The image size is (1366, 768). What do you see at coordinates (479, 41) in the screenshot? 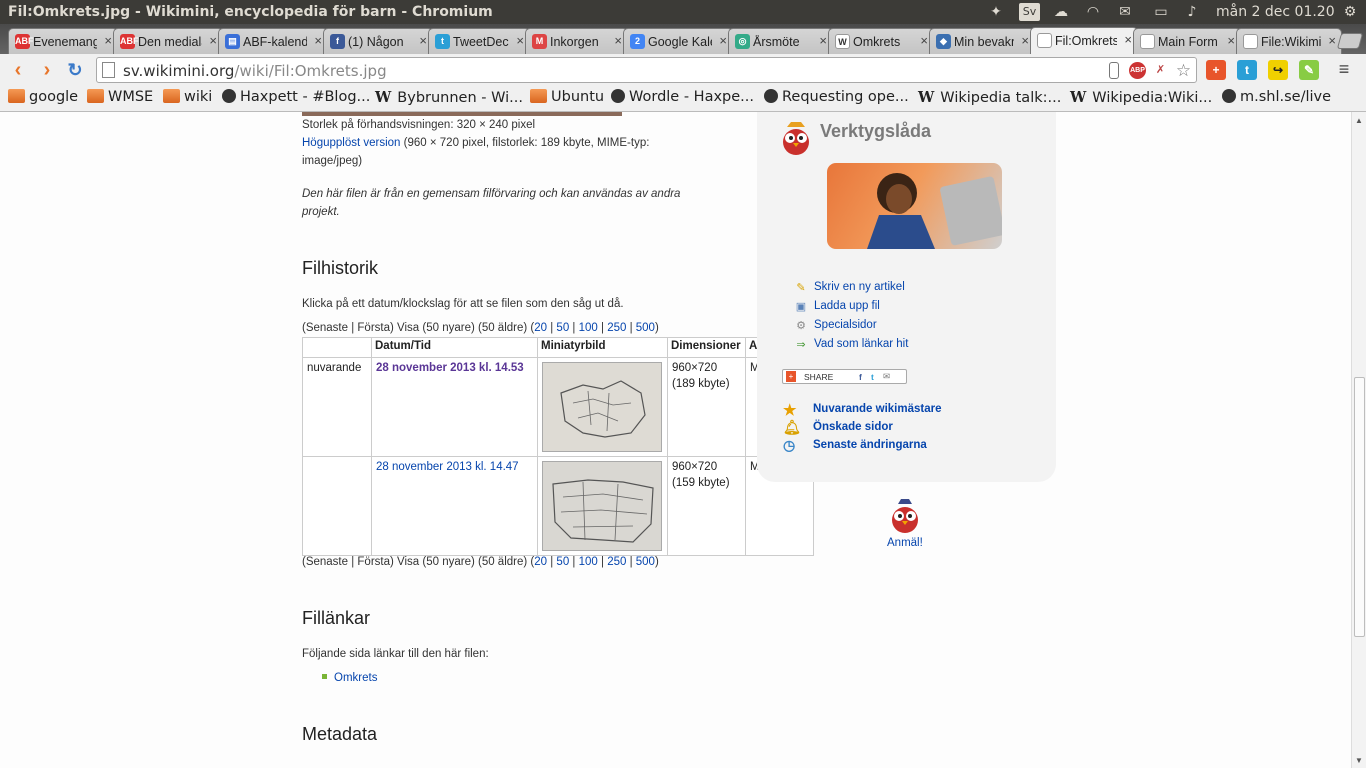
I see `tab-5: t TweetDeck ×` at bounding box center [479, 41].